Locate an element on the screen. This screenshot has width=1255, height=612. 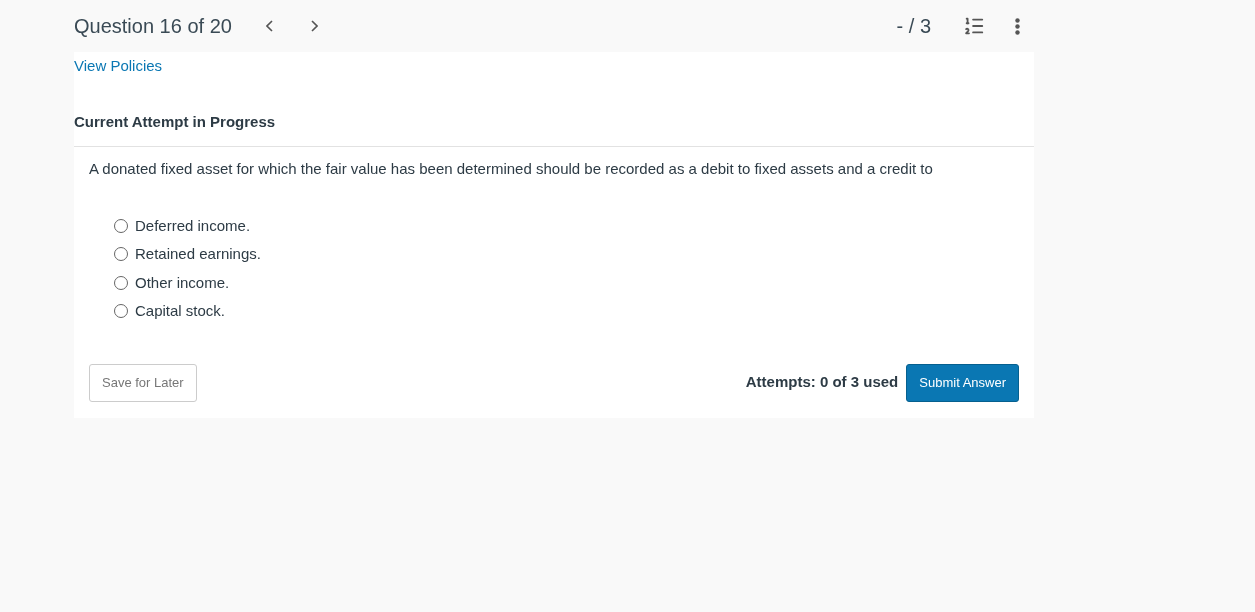
attempt-heading: Current Attempt in Progress is located at coordinates (175, 121).